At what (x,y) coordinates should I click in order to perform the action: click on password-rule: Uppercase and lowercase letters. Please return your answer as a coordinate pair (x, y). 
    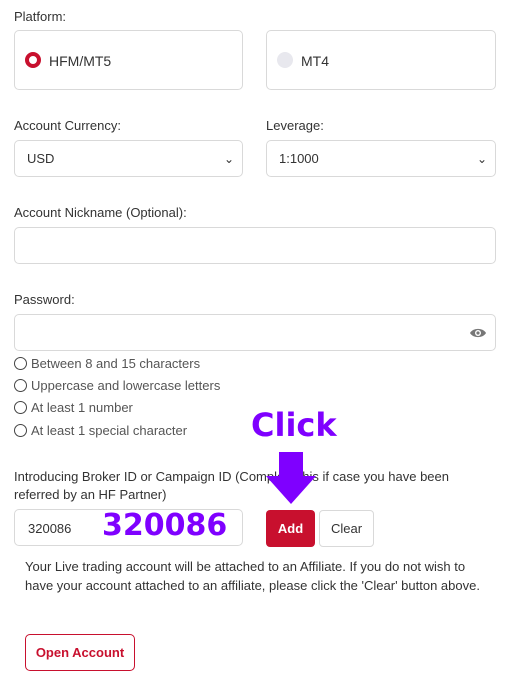
    Looking at the image, I should click on (117, 385).